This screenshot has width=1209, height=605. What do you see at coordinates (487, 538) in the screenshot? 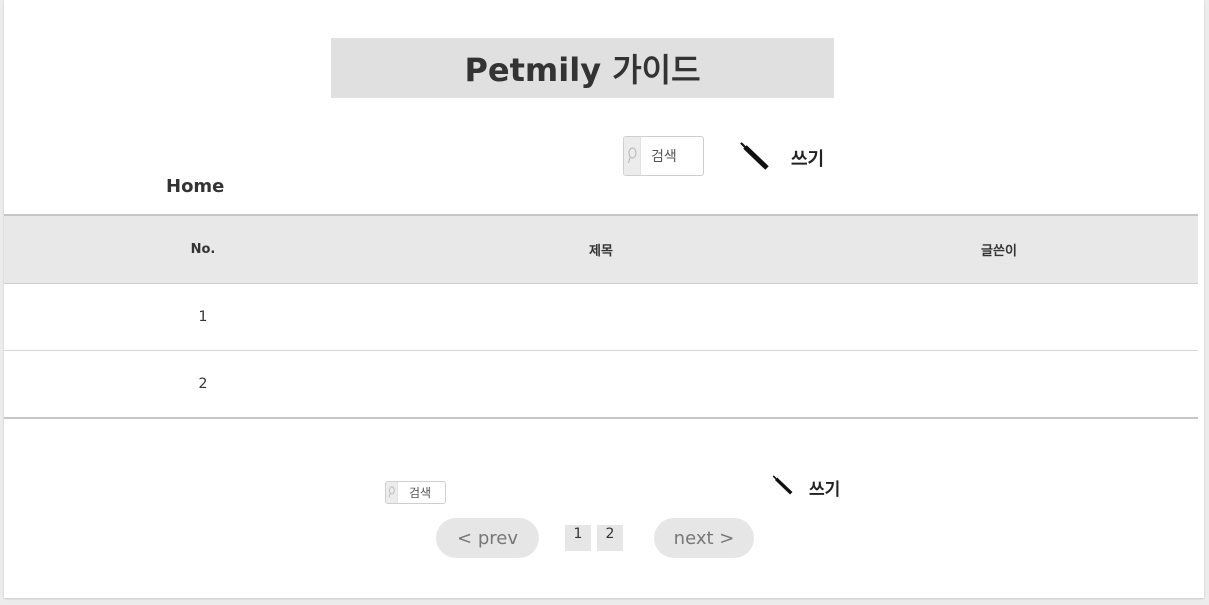
I see `prev-page-button: < prev` at bounding box center [487, 538].